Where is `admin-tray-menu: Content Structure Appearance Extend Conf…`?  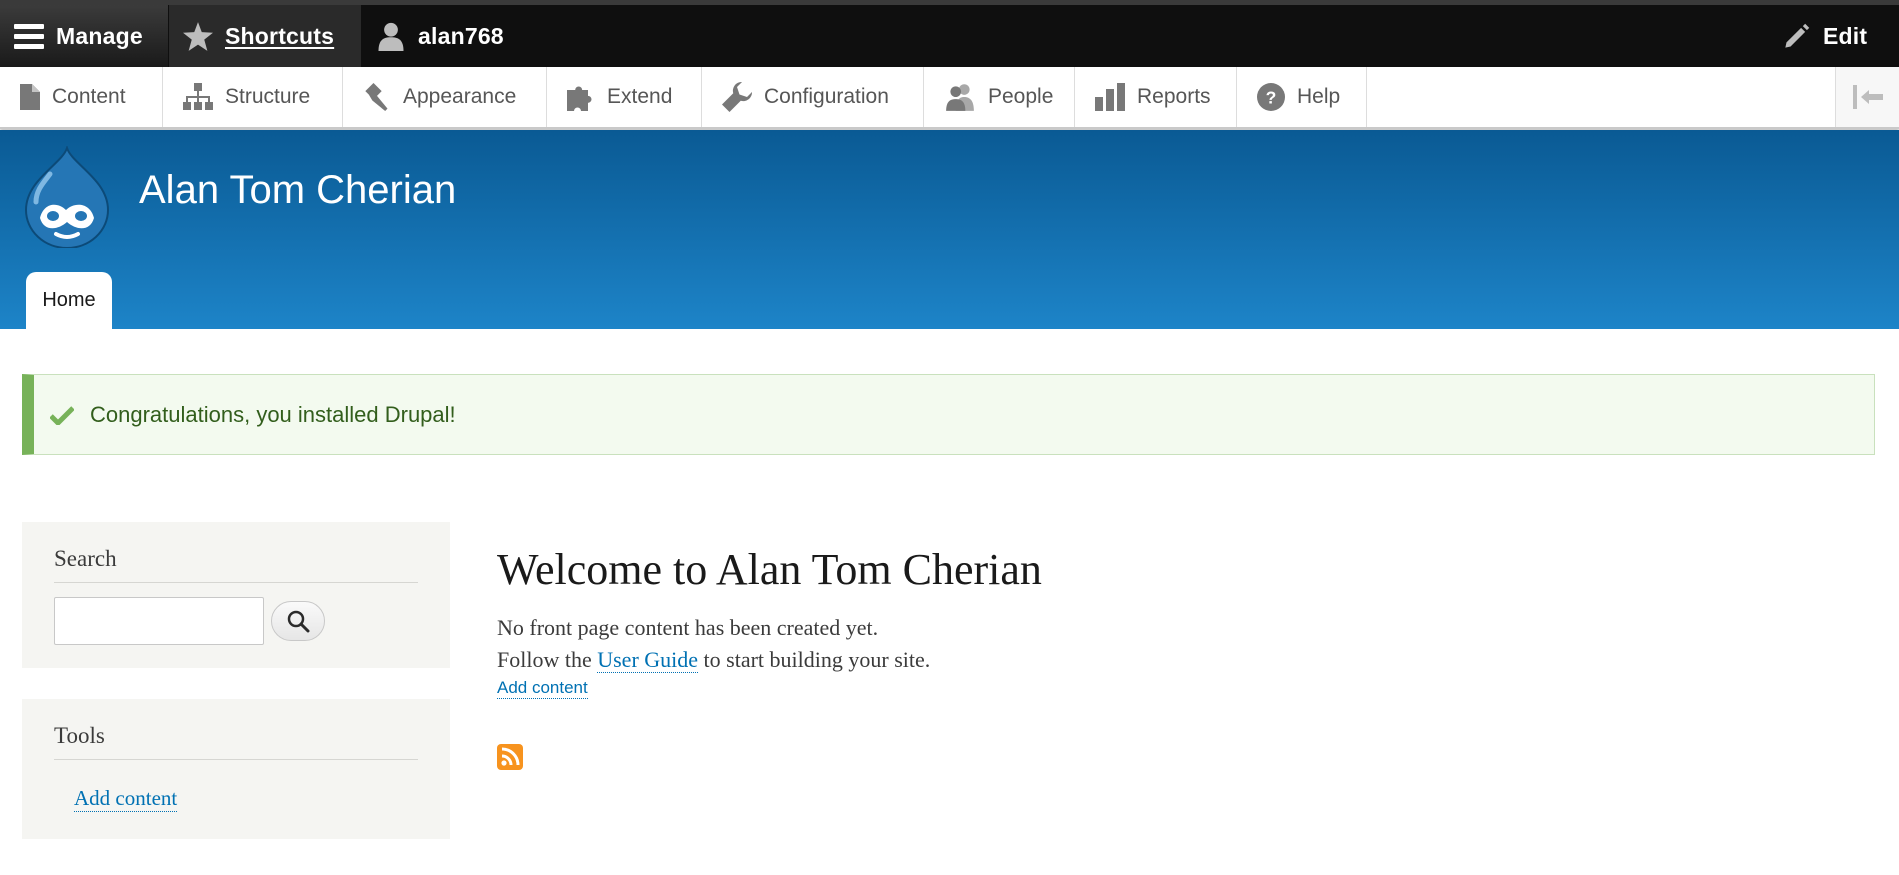 admin-tray-menu: Content Structure Appearance Extend Conf… is located at coordinates (949, 98).